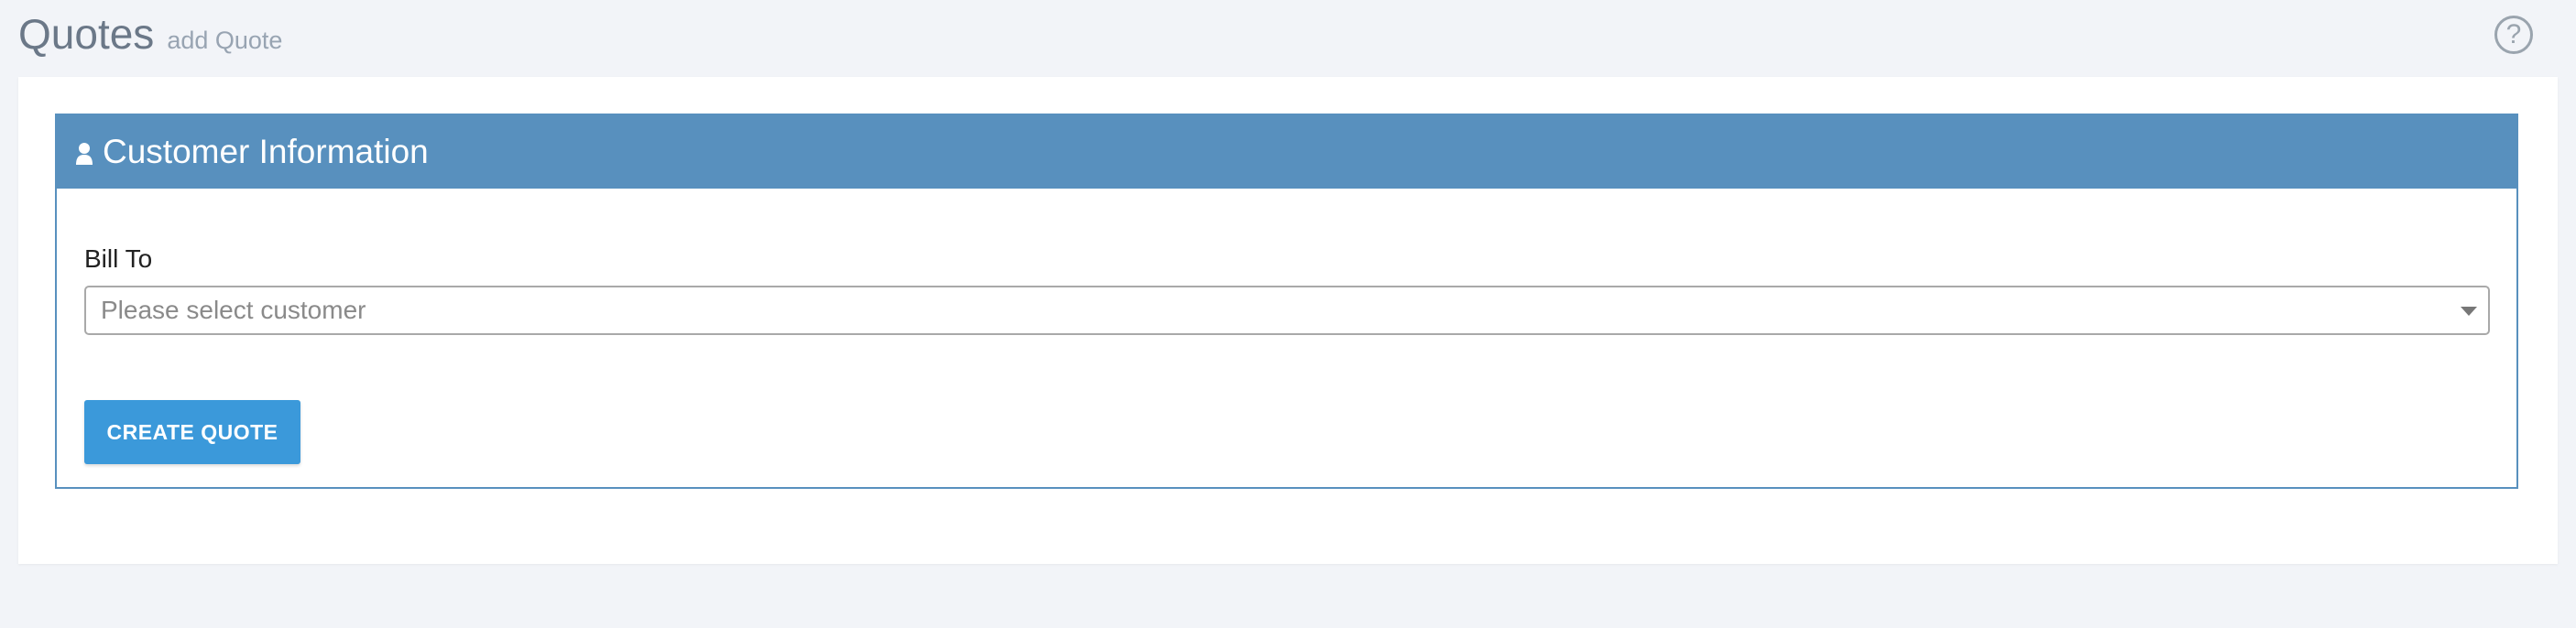  Describe the element at coordinates (84, 154) in the screenshot. I see `user-icon` at that location.